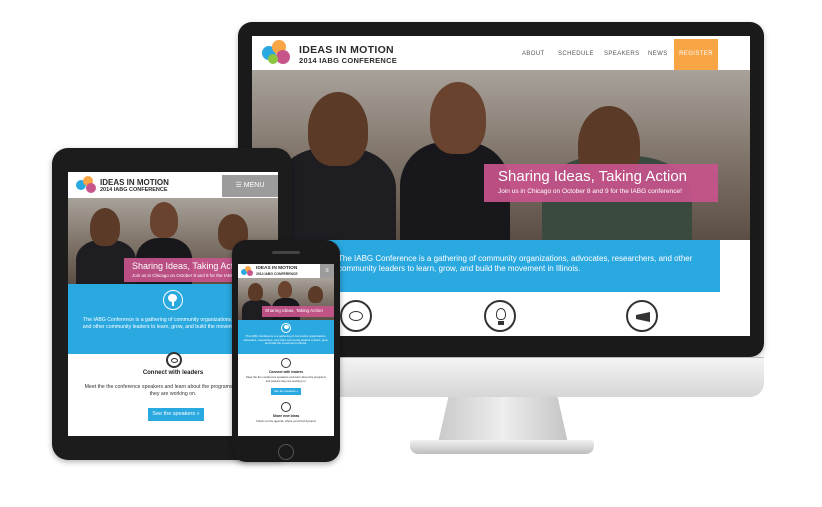 The width and height of the screenshot is (822, 507). What do you see at coordinates (250, 186) in the screenshot?
I see `menu-button: ☰ MENU` at bounding box center [250, 186].